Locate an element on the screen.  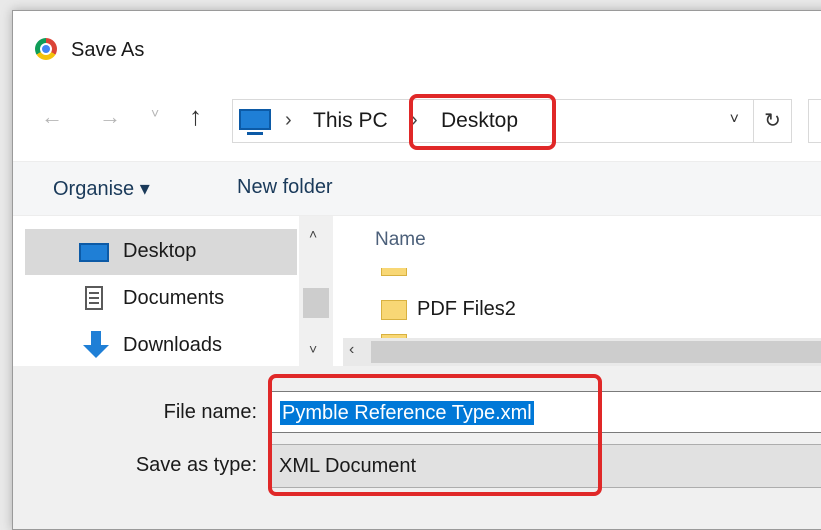
sidebar-item-downloads: Downloads is located at coordinates (161, 346).